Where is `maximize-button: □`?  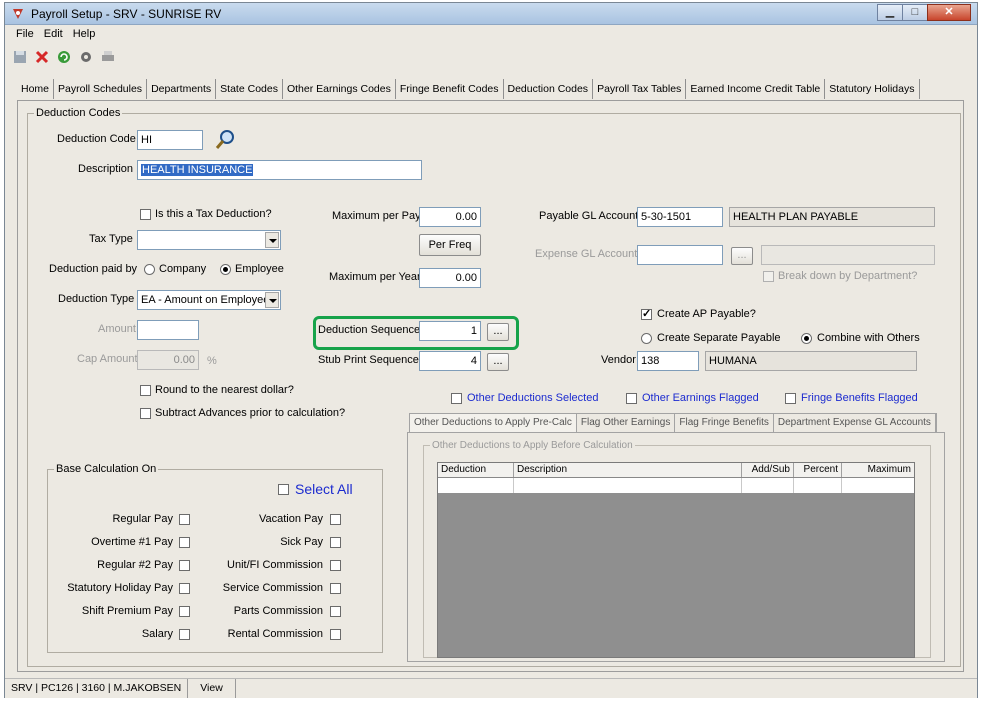 maximize-button: □ is located at coordinates (915, 12).